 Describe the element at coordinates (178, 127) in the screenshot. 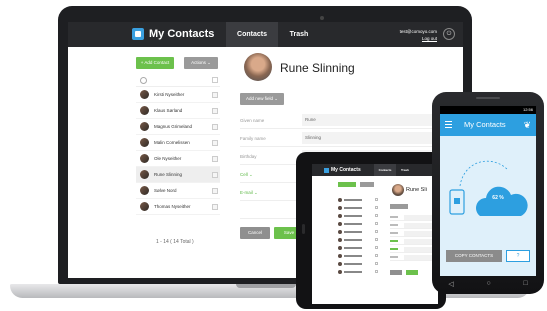

I see `list-item: Magnus Grimeland` at that location.